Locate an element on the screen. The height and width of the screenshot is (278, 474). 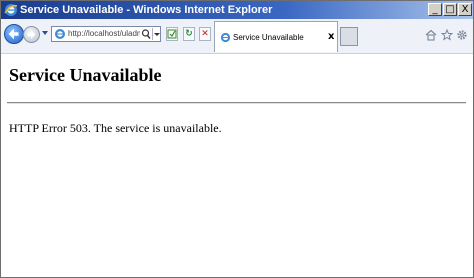
back-button is located at coordinates (14, 34).